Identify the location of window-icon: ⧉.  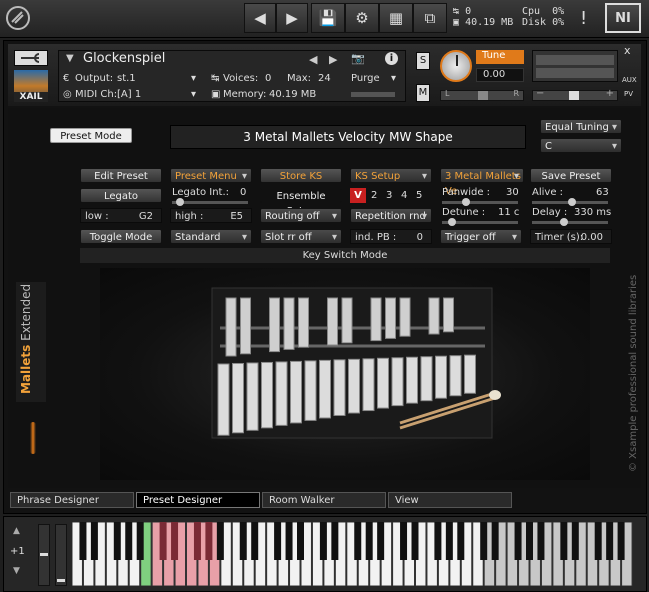
(430, 18).